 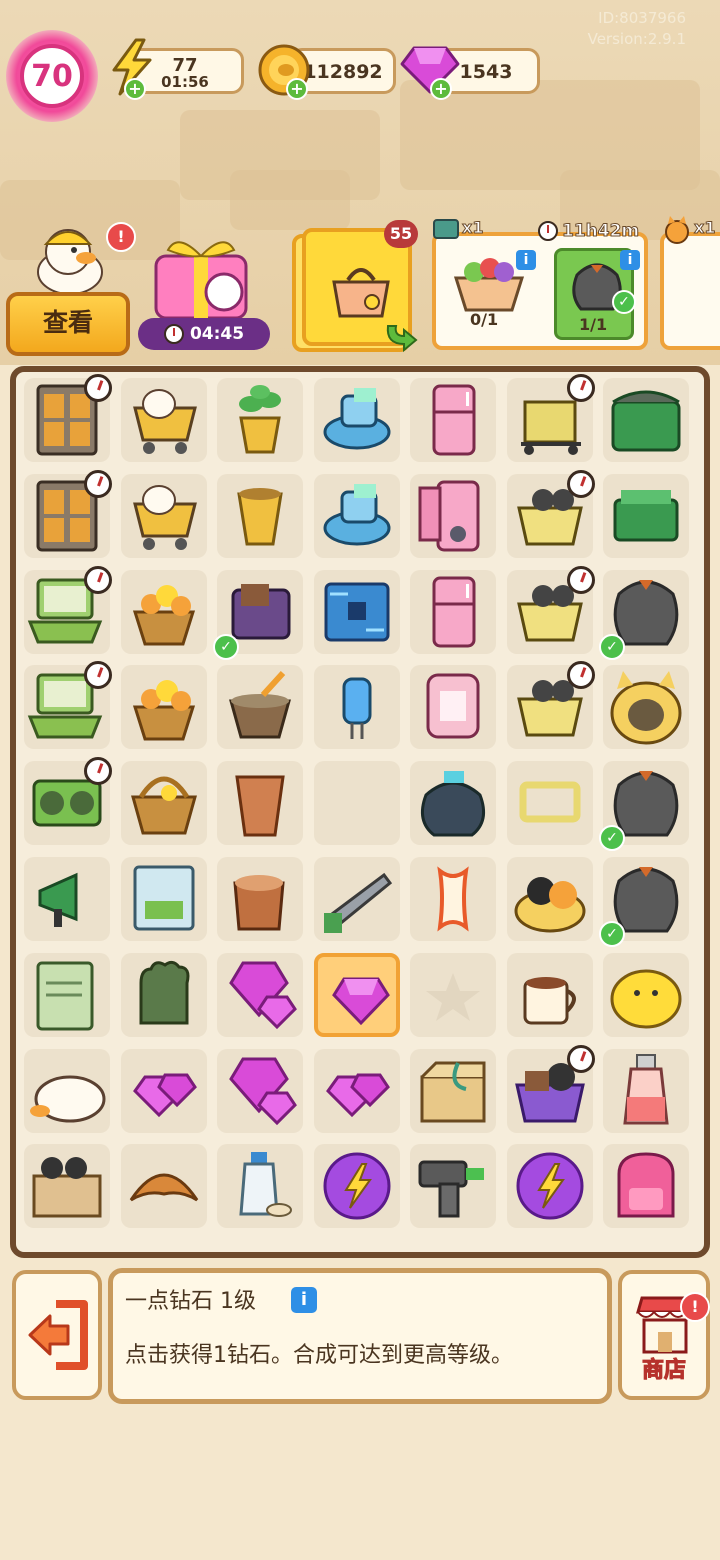 What do you see at coordinates (52, 76) in the screenshot?
I see `player-level-badge: 70` at bounding box center [52, 76].